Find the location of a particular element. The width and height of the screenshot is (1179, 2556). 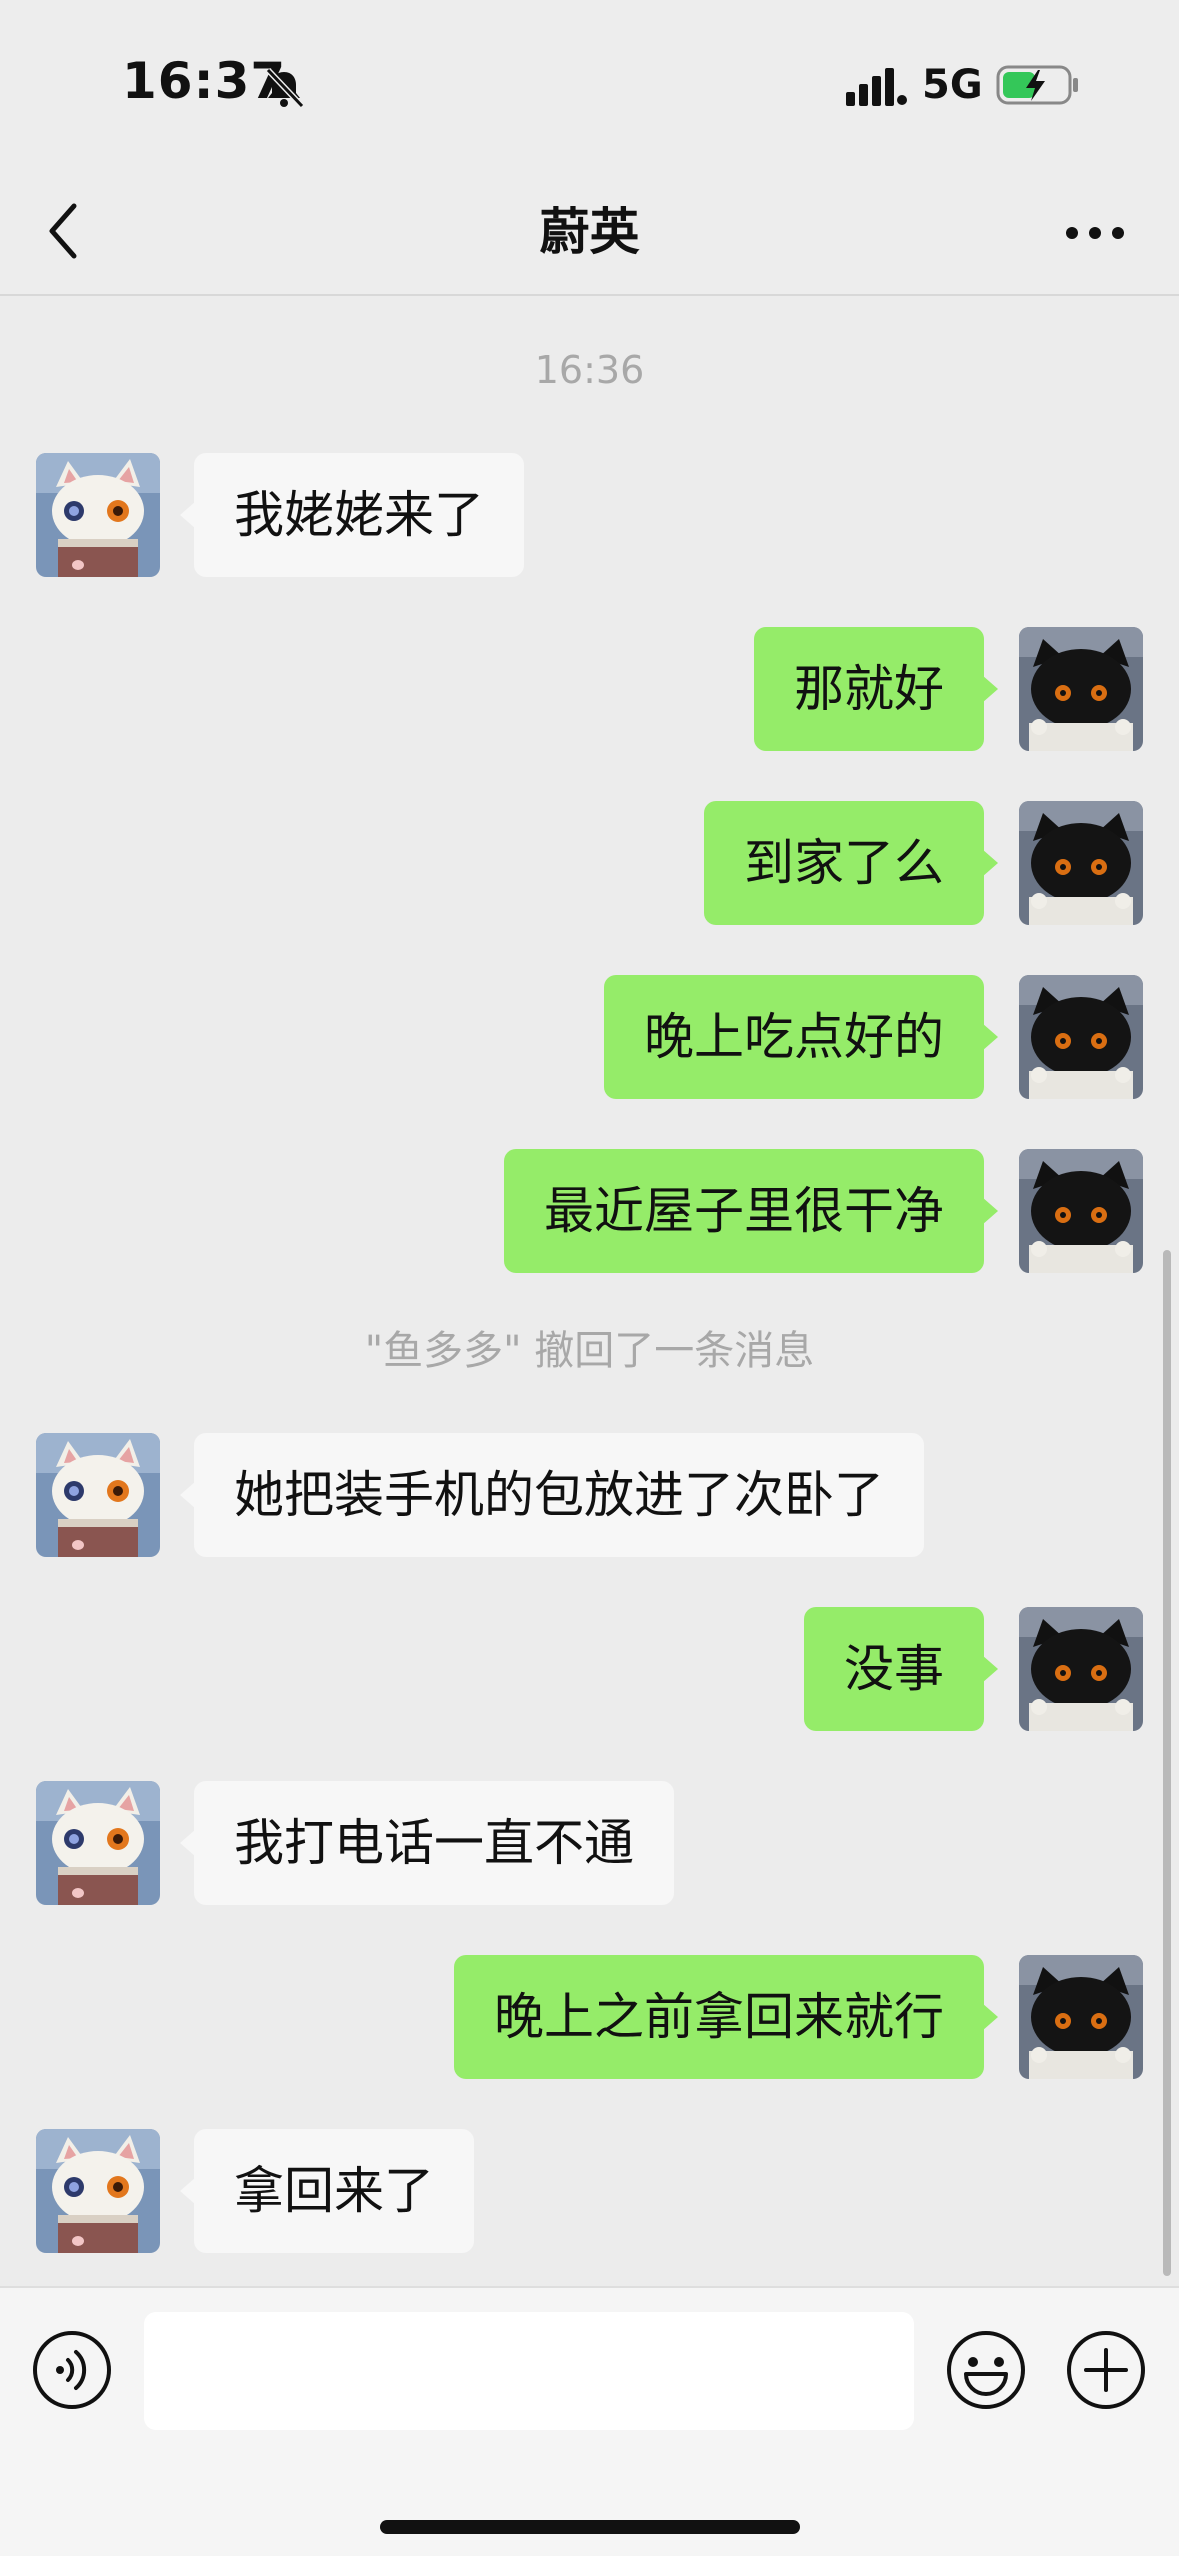

input-bar is located at coordinates (589, 2421).